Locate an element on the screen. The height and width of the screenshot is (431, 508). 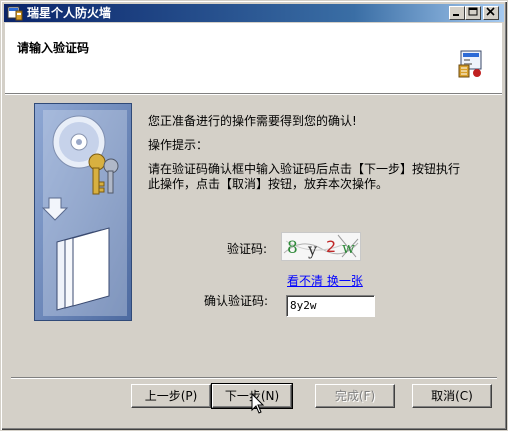
maximize-button is located at coordinates (473, 13).